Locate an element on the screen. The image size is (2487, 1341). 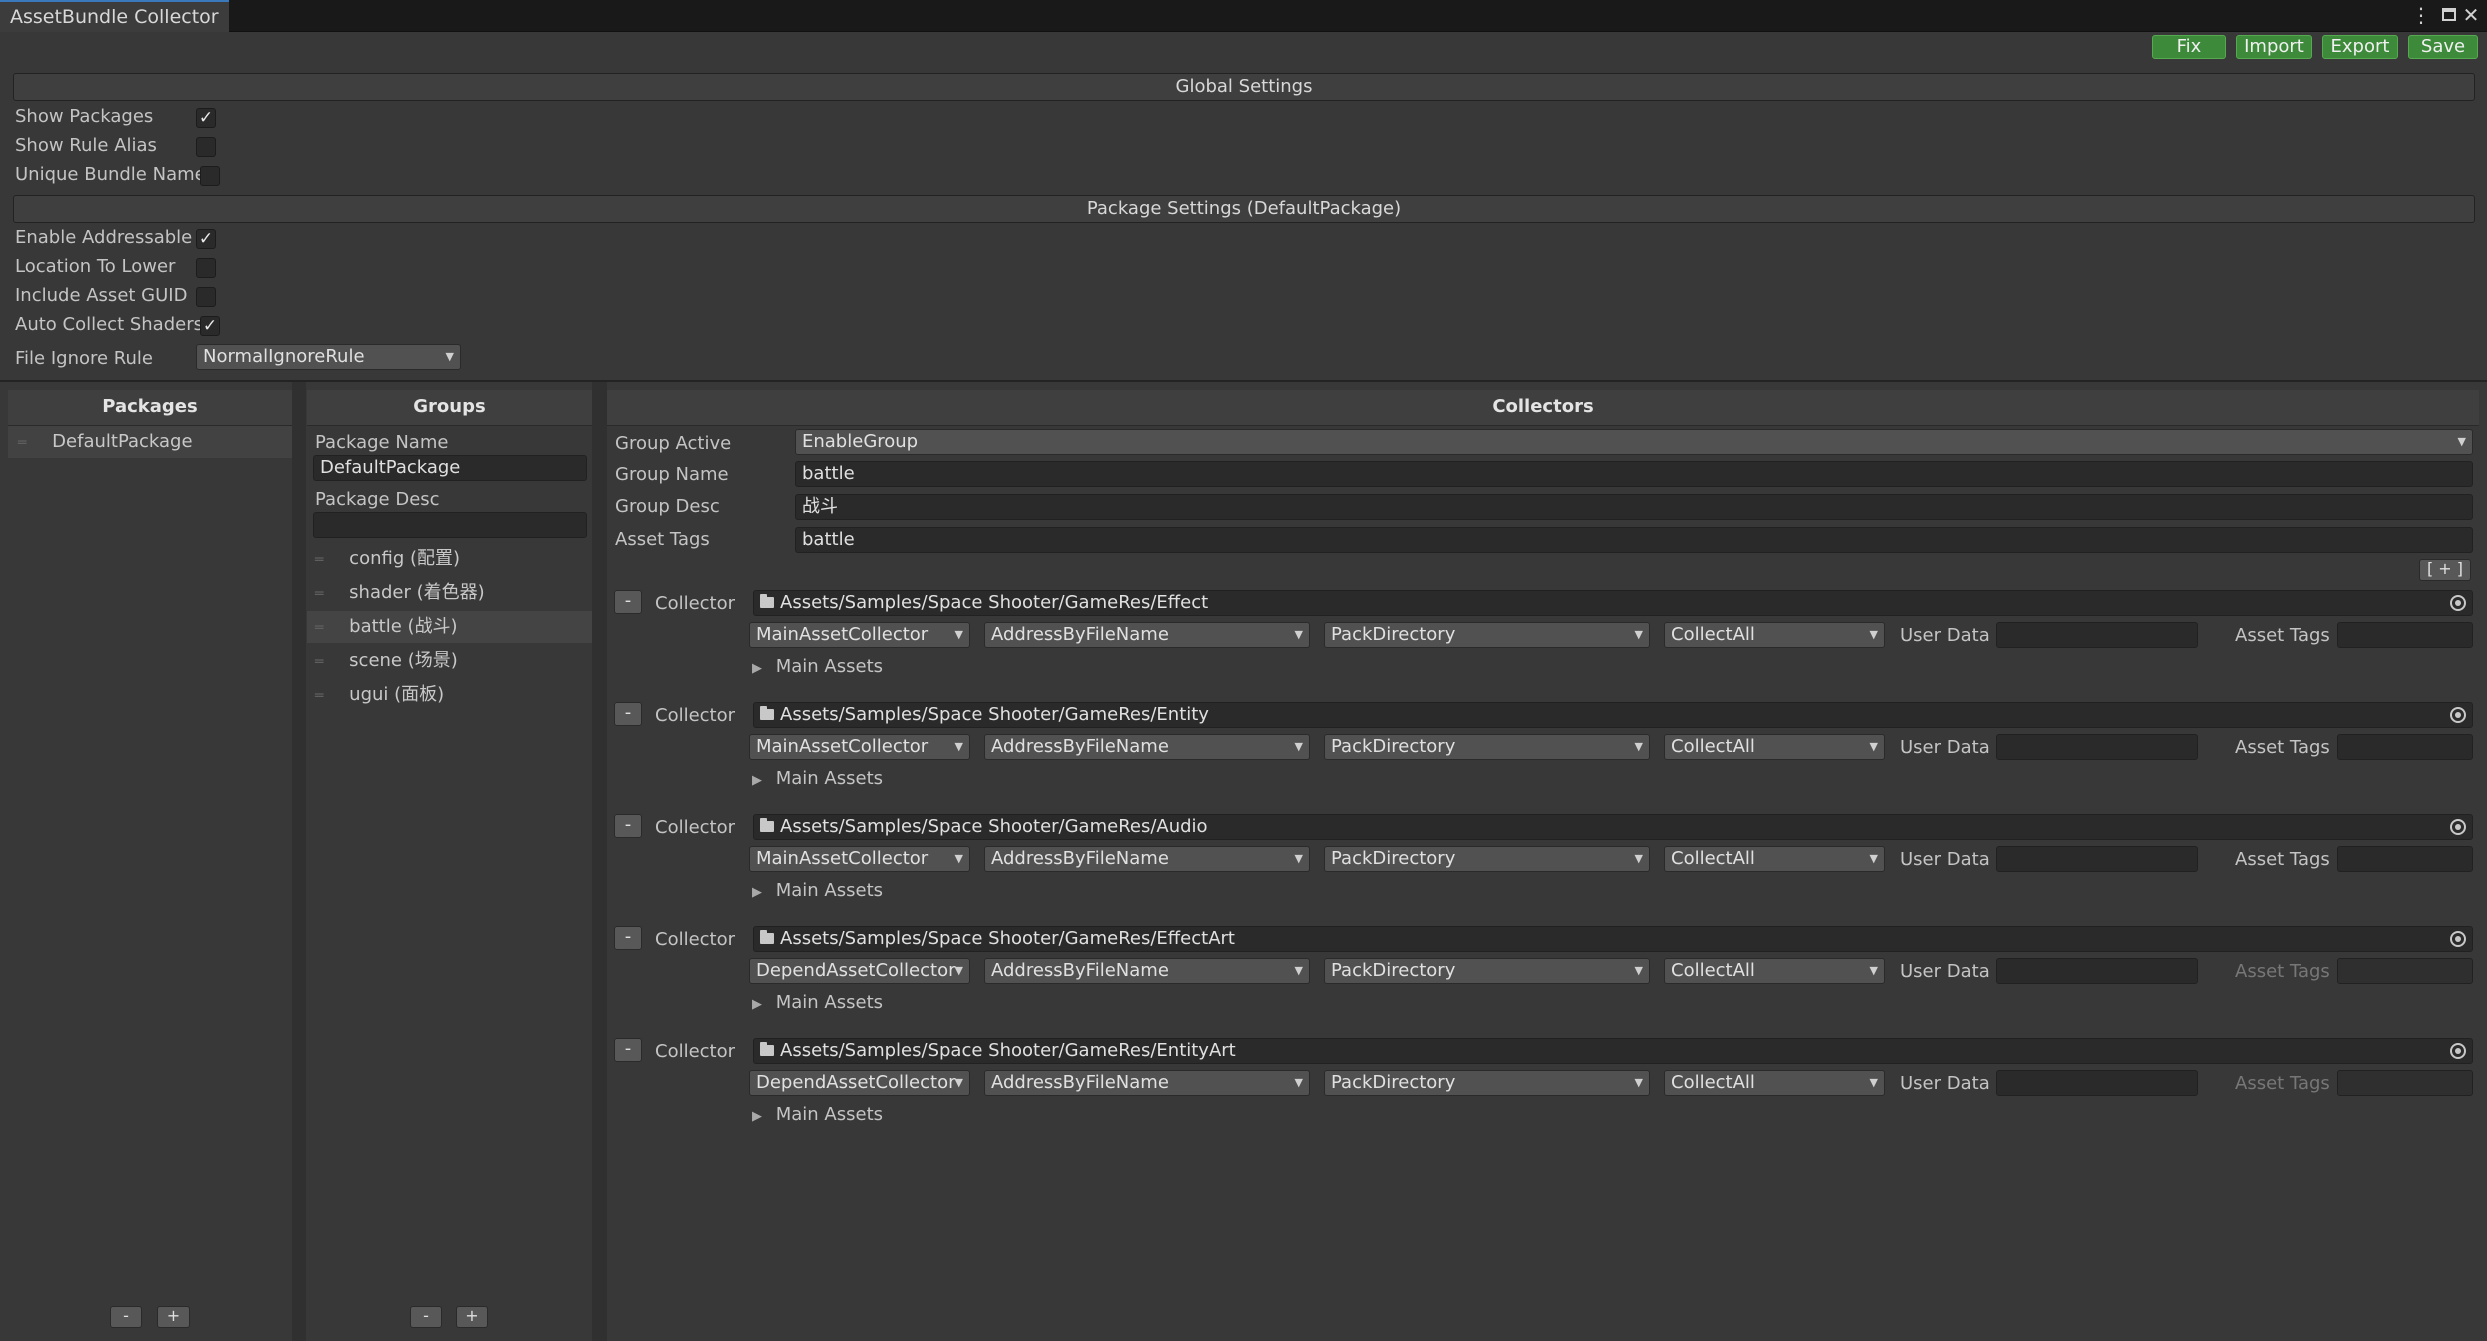
filter-rule-value: CollectAll is located at coordinates (1713, 746).